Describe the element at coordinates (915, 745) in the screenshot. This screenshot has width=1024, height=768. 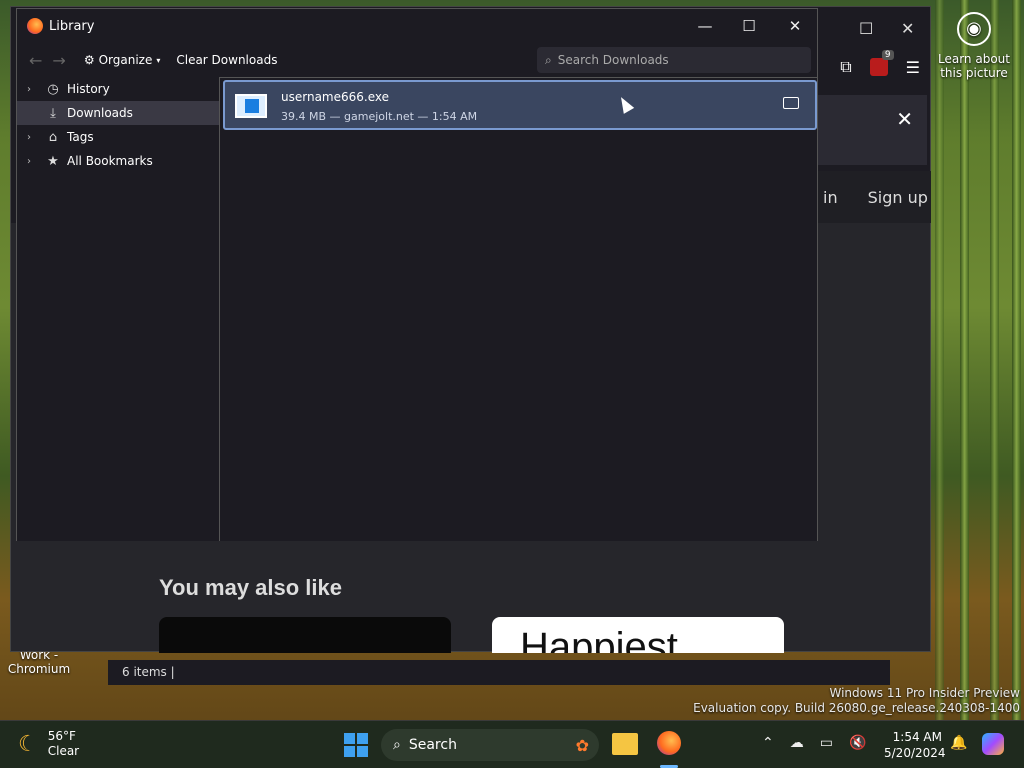
I see `taskbar-clock: 1:54 AM 5/20/2024` at that location.